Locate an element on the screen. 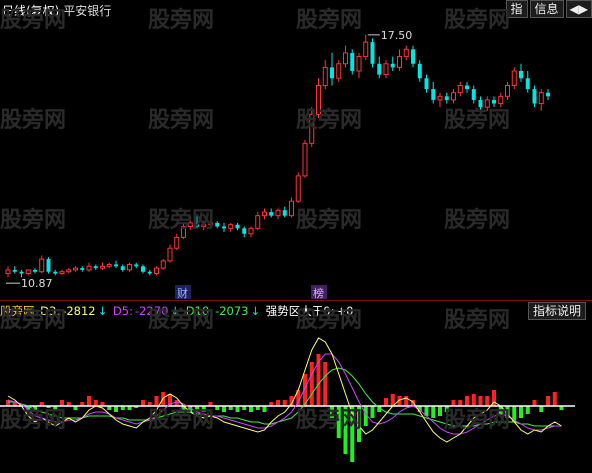 This screenshot has height=473, width=592. period-label: 日线(复权) is located at coordinates (30, 11).